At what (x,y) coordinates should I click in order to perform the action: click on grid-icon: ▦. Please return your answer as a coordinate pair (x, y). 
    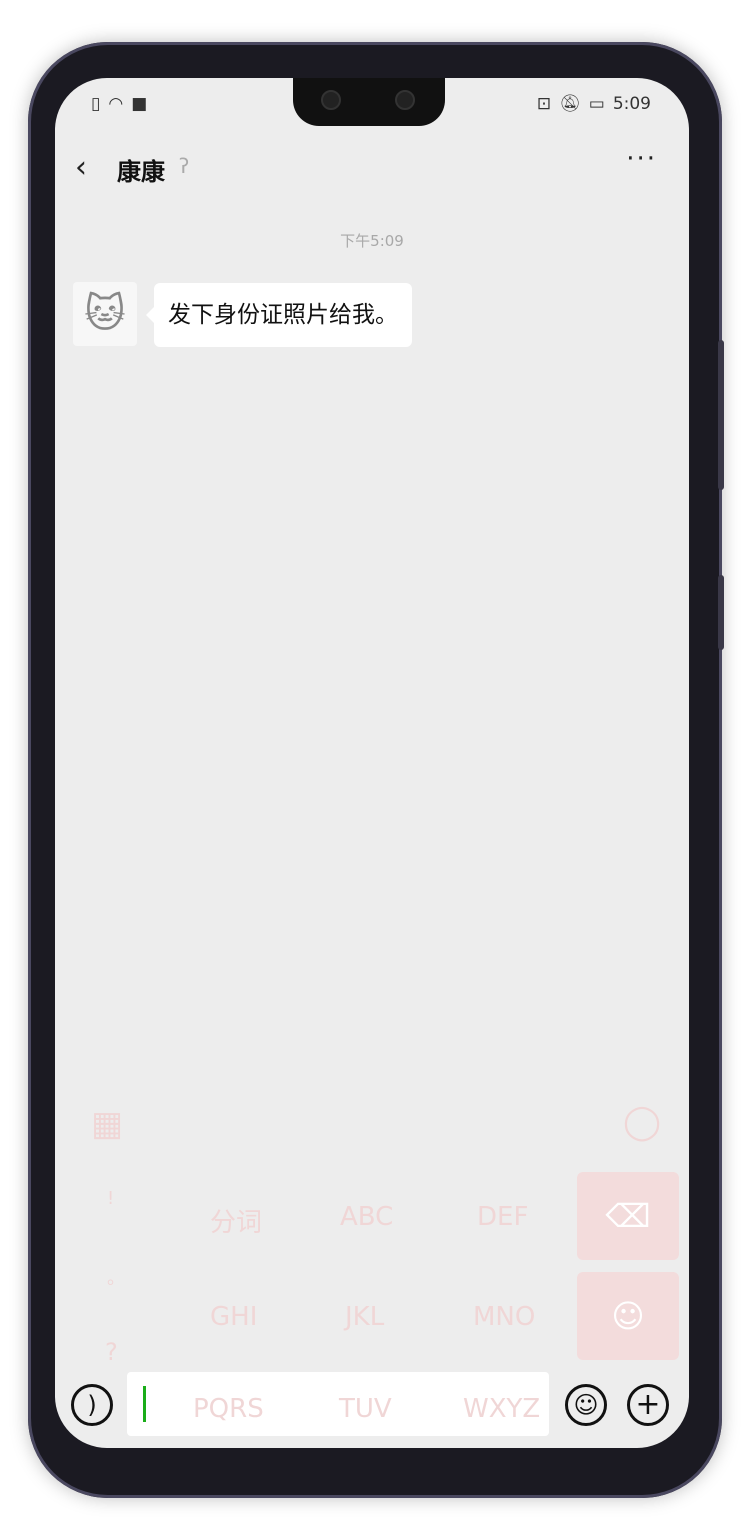
    Looking at the image, I should click on (107, 1124).